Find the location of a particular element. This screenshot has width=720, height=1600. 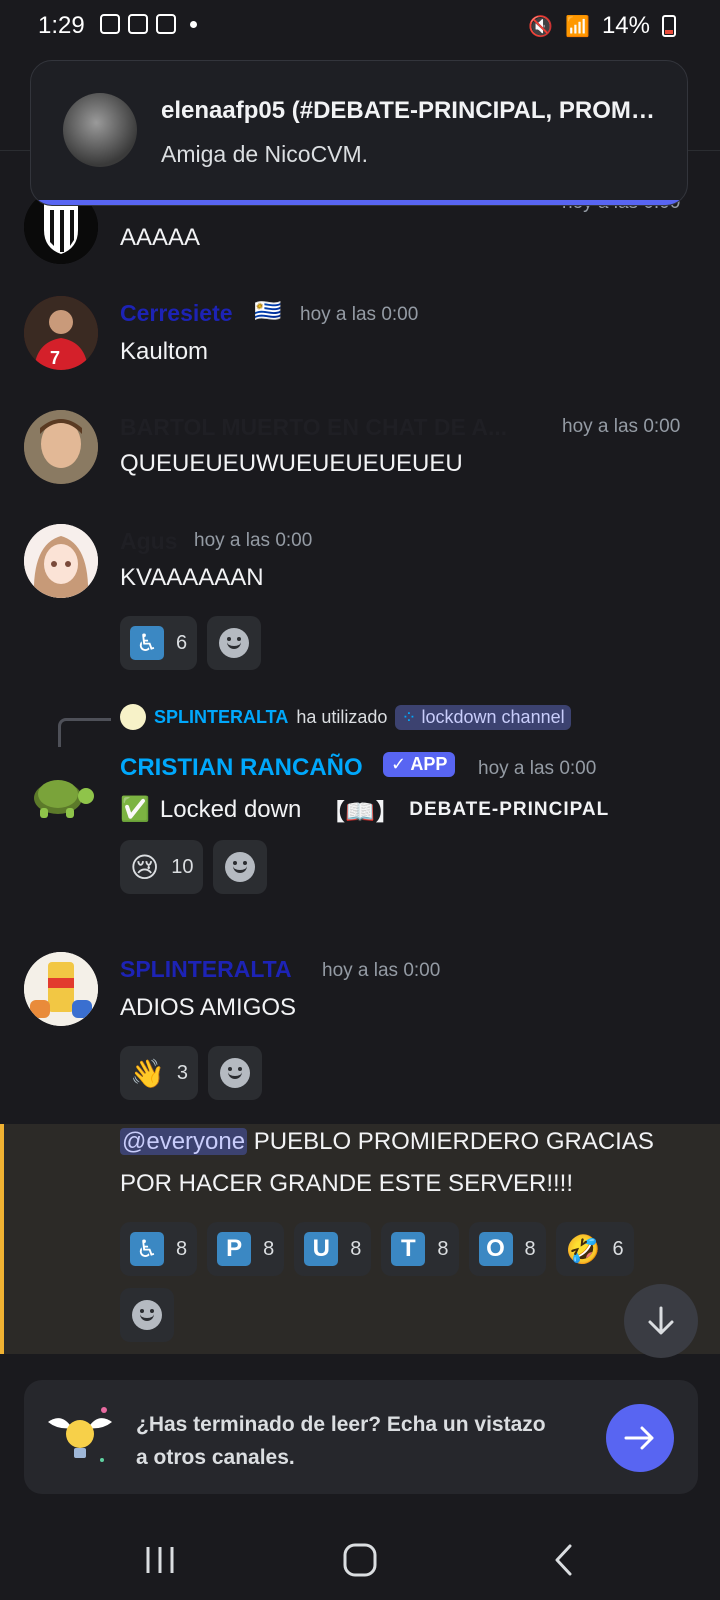

reaction-letter-u: U 8 is located at coordinates (333, 1249).